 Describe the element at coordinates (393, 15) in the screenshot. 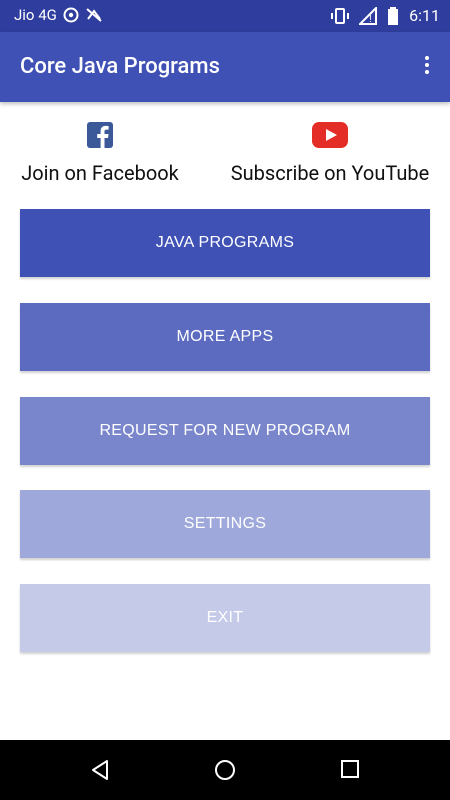

I see `battery-icon` at that location.